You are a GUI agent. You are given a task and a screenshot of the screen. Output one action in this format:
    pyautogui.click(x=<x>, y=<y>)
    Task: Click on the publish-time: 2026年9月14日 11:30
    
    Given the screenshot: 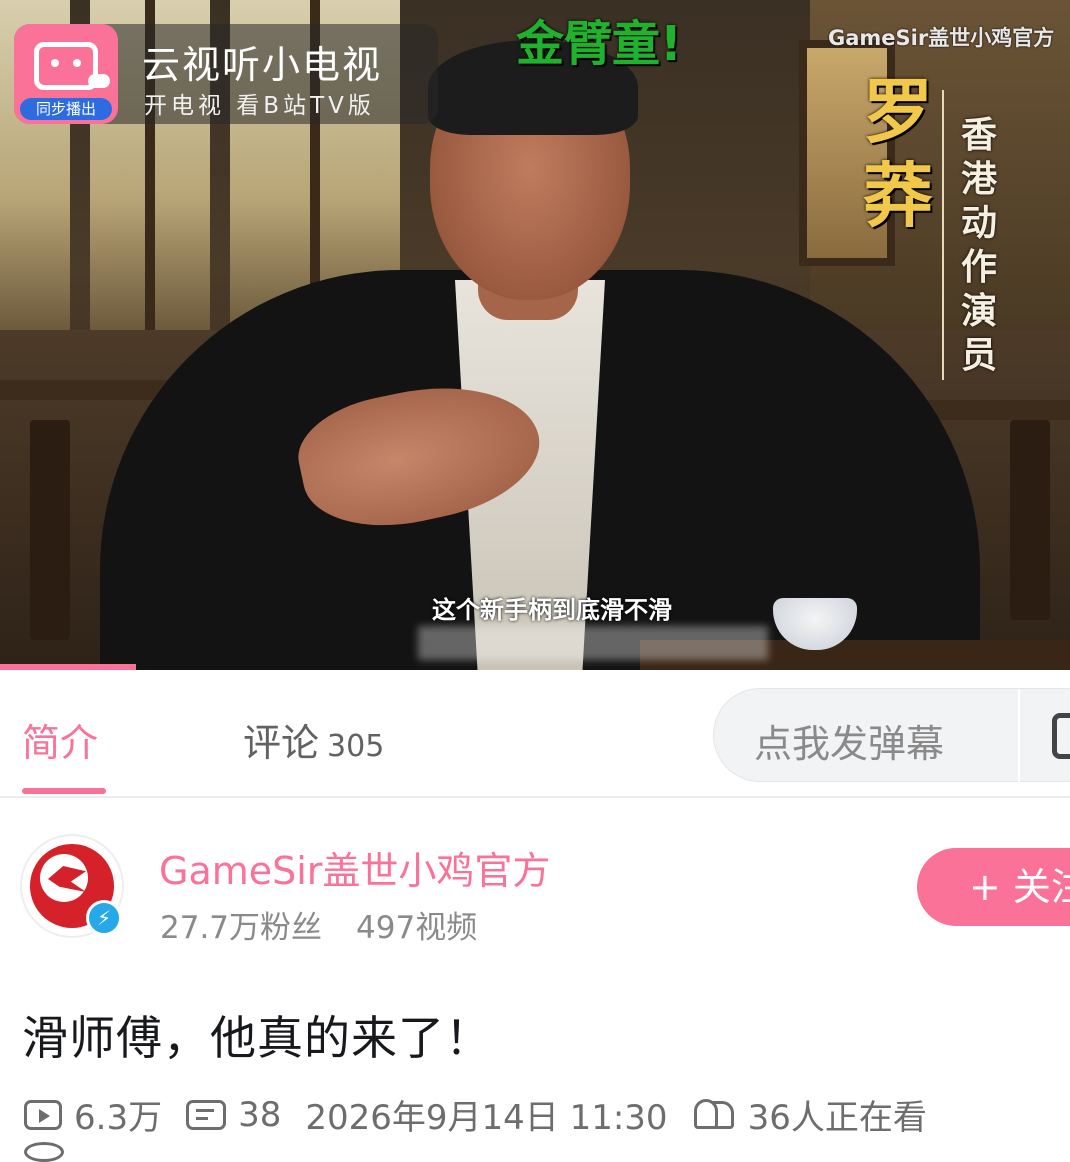 What is the action you would take?
    pyautogui.click(x=486, y=1118)
    